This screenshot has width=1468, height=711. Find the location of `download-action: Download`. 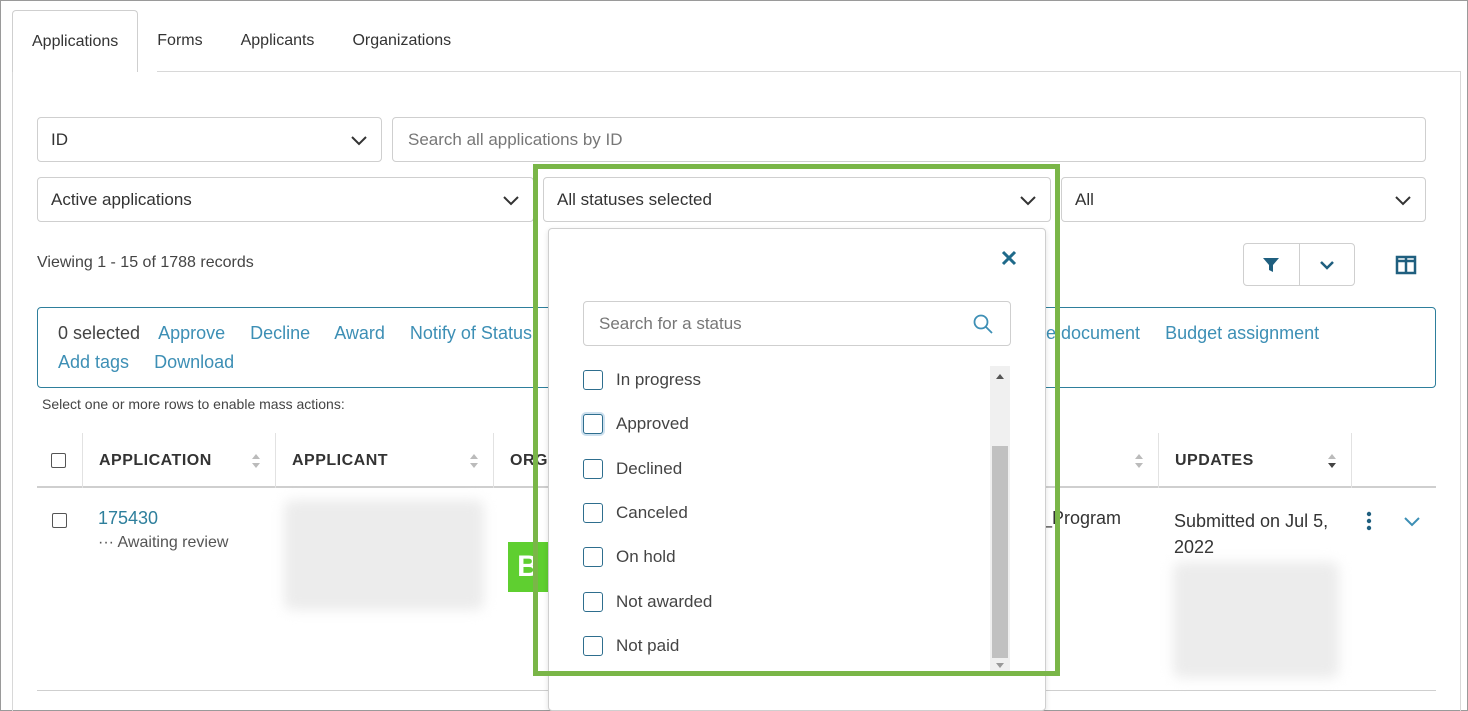

download-action: Download is located at coordinates (194, 362).